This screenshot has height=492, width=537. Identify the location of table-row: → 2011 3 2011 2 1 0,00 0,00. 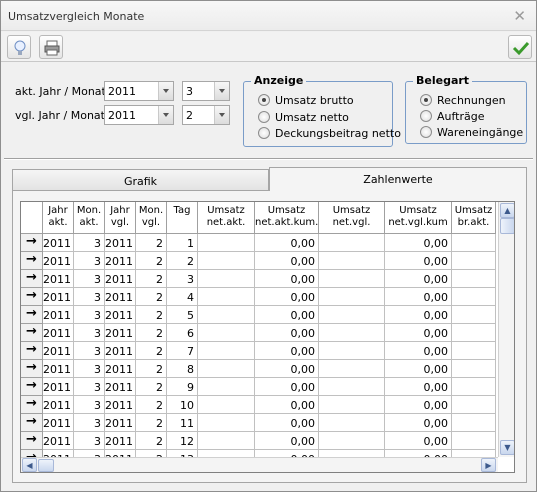
(258, 243).